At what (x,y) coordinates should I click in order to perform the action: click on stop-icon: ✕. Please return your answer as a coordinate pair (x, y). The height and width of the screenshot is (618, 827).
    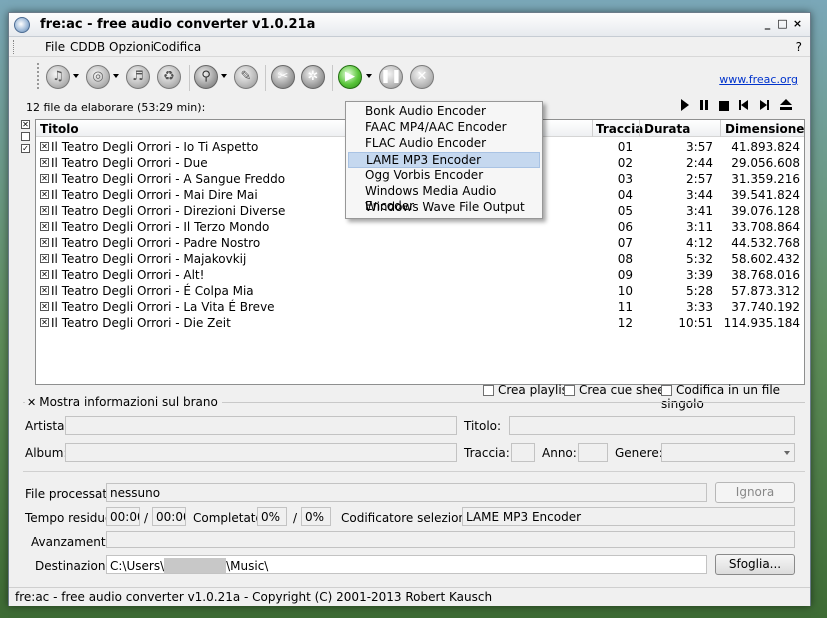
    Looking at the image, I should click on (422, 77).